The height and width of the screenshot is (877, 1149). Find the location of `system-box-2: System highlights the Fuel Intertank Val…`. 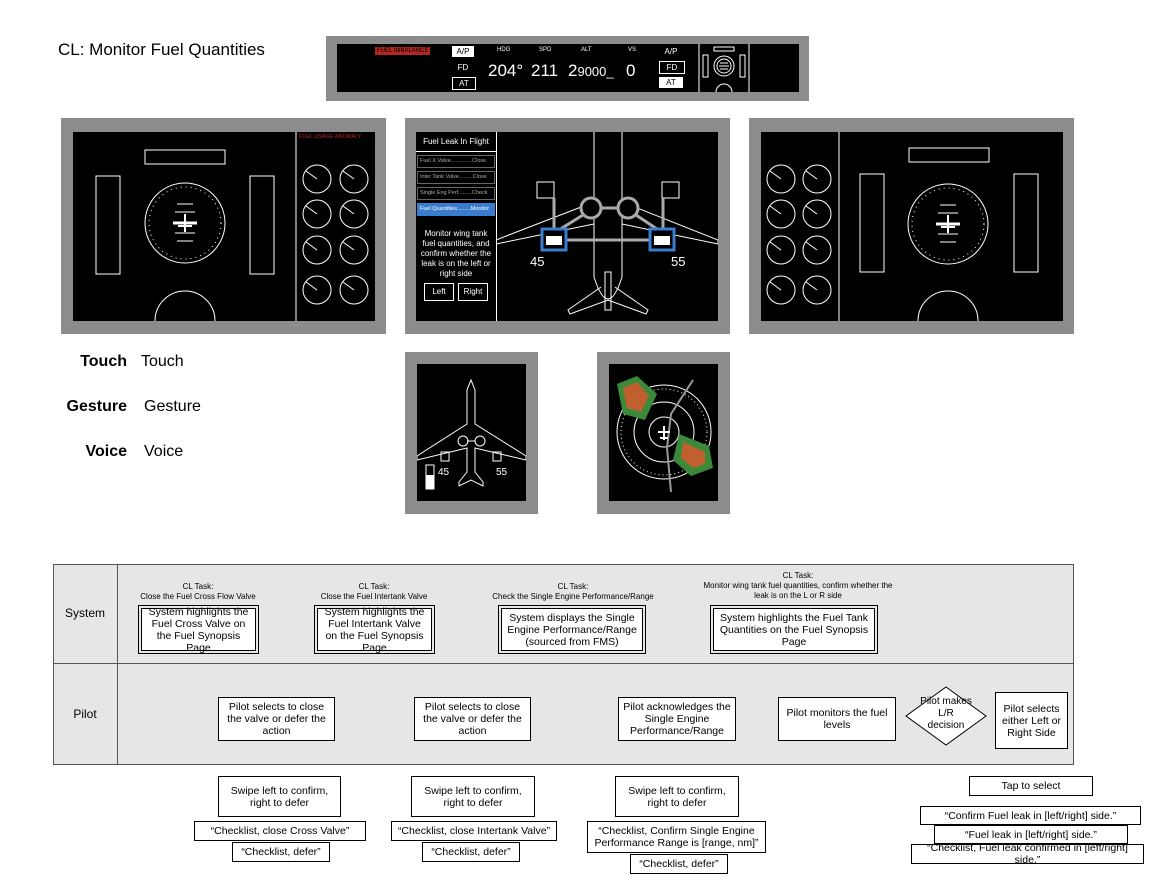

system-box-2: System highlights the Fuel Intertank Val… is located at coordinates (374, 629).